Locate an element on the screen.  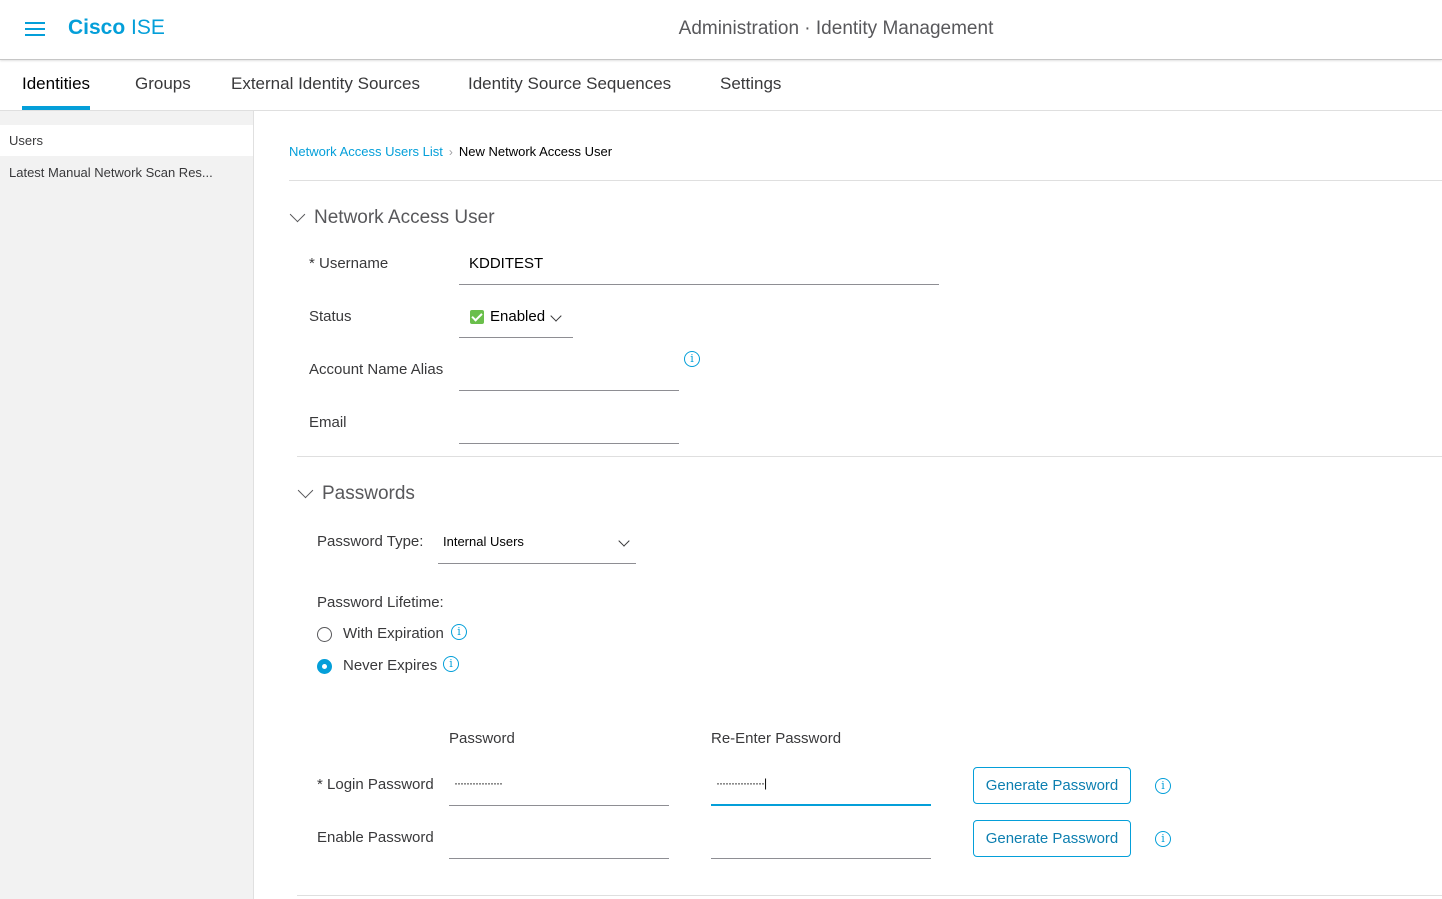
login-password-label: * Login Password is located at coordinates (375, 784).